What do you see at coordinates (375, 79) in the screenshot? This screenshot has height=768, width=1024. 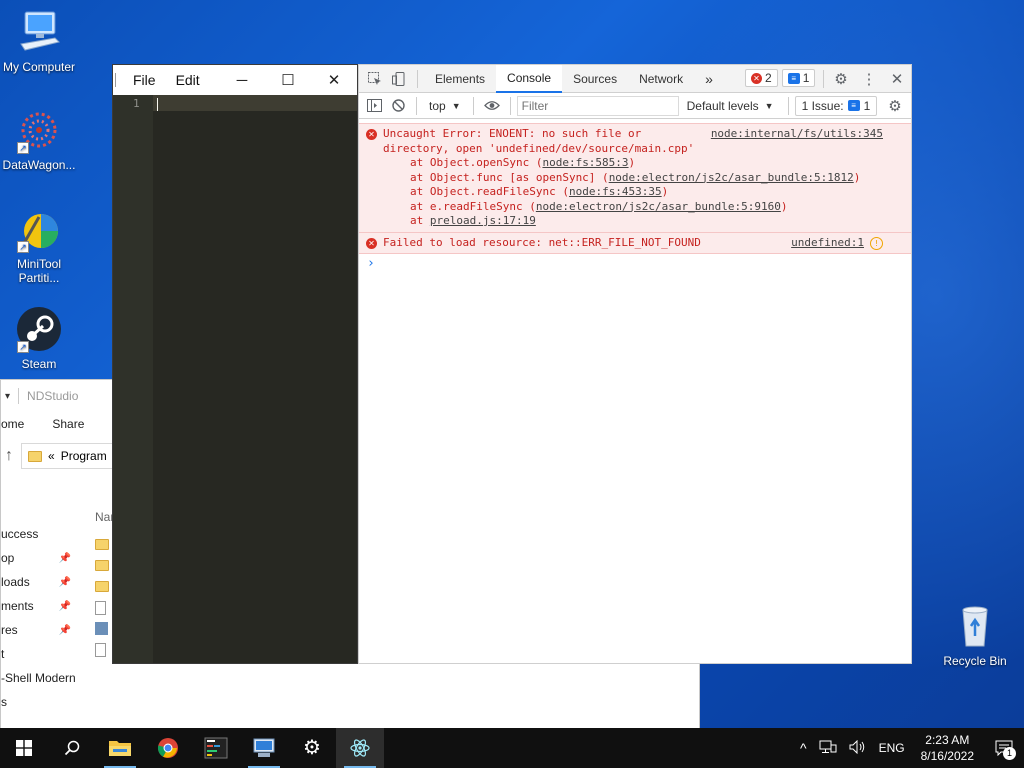 I see `inspect-element-icon` at bounding box center [375, 79].